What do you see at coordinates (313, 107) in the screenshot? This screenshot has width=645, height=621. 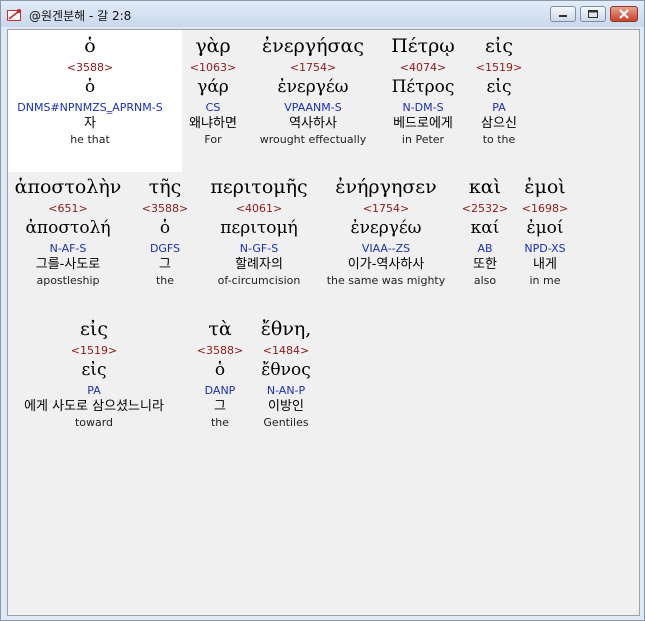 I see `morphology-code: VPAANM-S` at bounding box center [313, 107].